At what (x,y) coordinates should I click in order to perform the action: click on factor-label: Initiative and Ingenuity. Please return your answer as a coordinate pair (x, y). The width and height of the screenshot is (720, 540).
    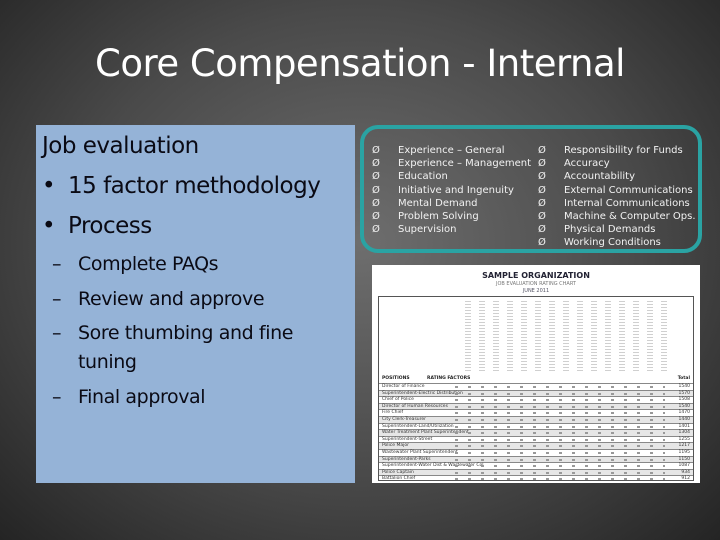
    Looking at the image, I should click on (456, 190).